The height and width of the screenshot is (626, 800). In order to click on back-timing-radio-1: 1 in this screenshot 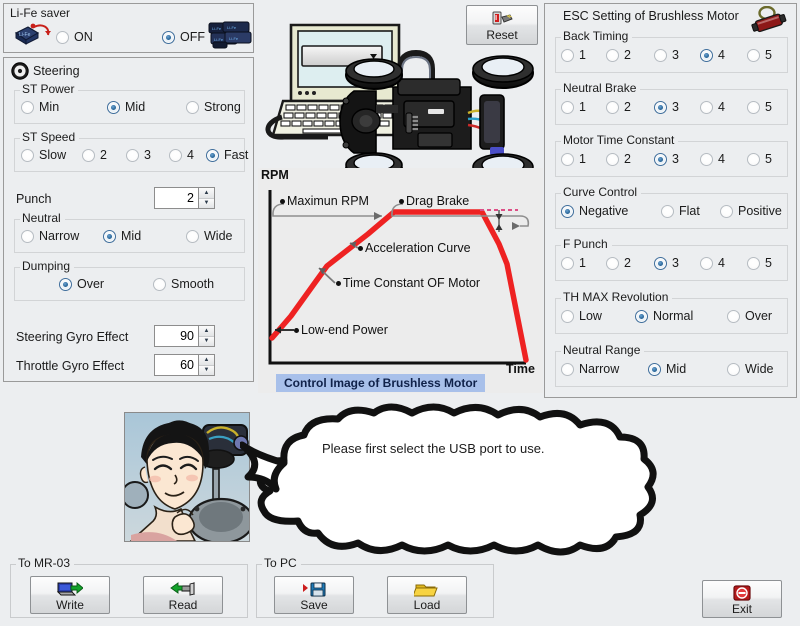, I will do `click(573, 55)`.